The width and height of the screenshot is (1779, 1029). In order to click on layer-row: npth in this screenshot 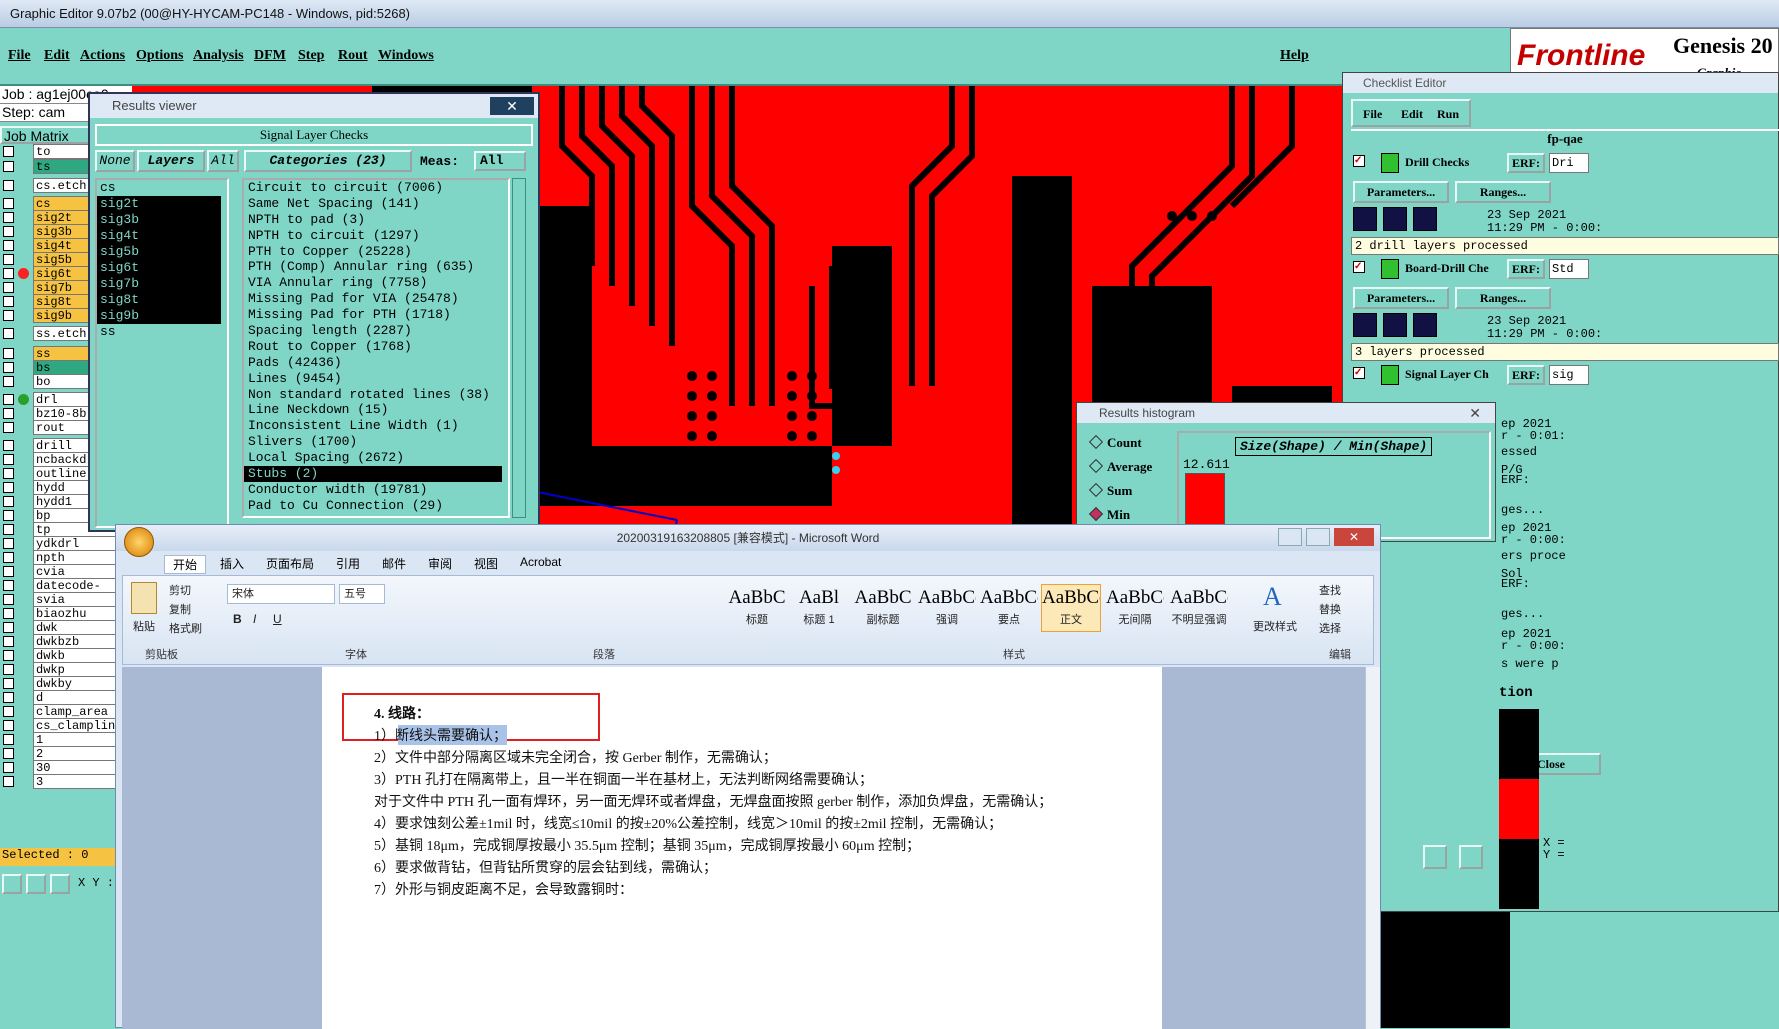, I will do `click(66, 557)`.